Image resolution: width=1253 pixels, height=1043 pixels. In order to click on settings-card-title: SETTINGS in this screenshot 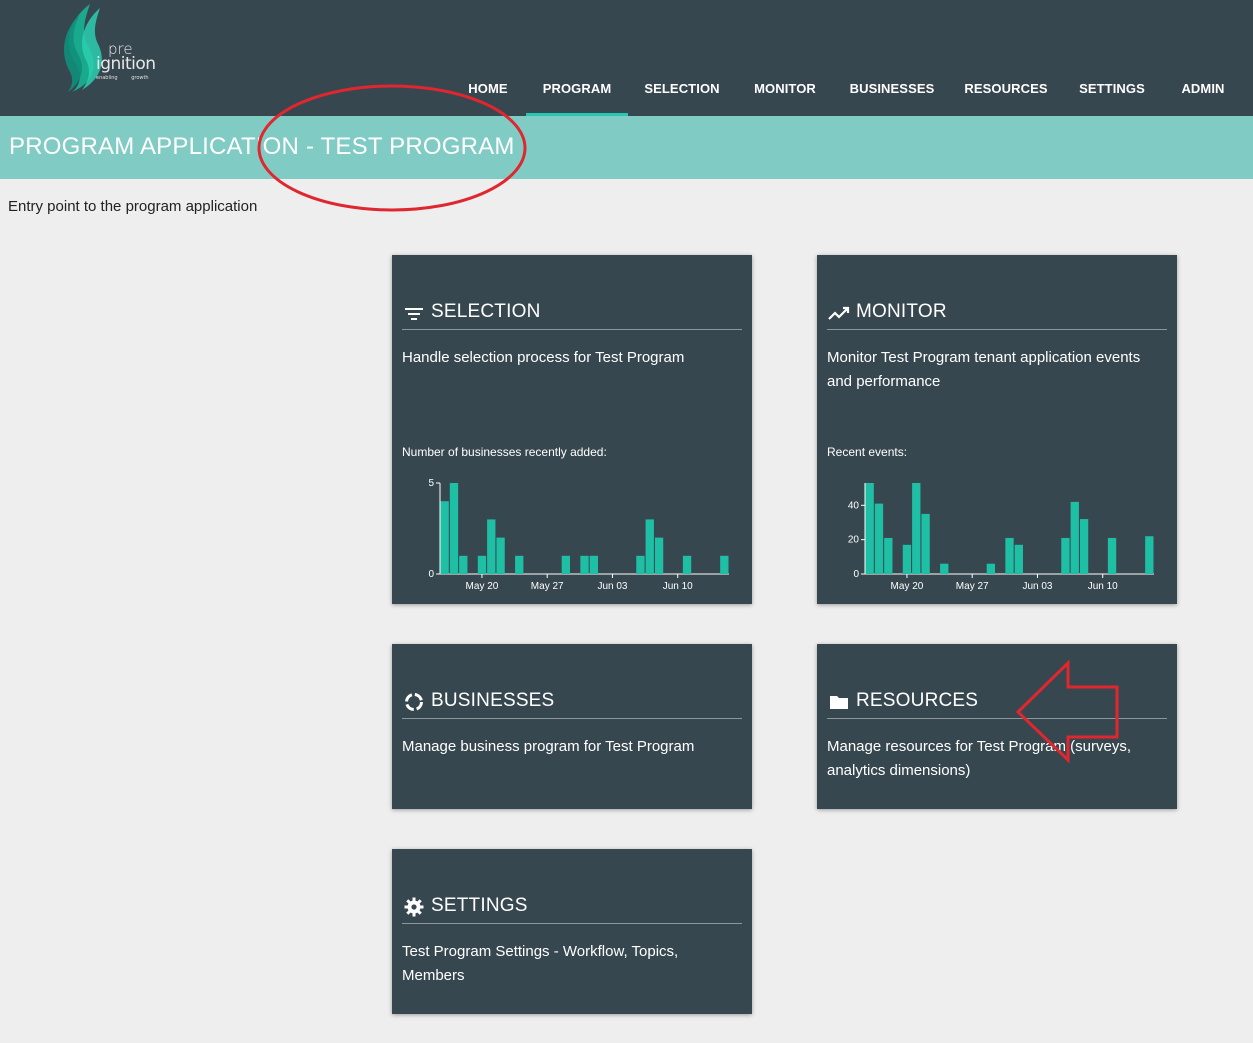, I will do `click(479, 905)`.